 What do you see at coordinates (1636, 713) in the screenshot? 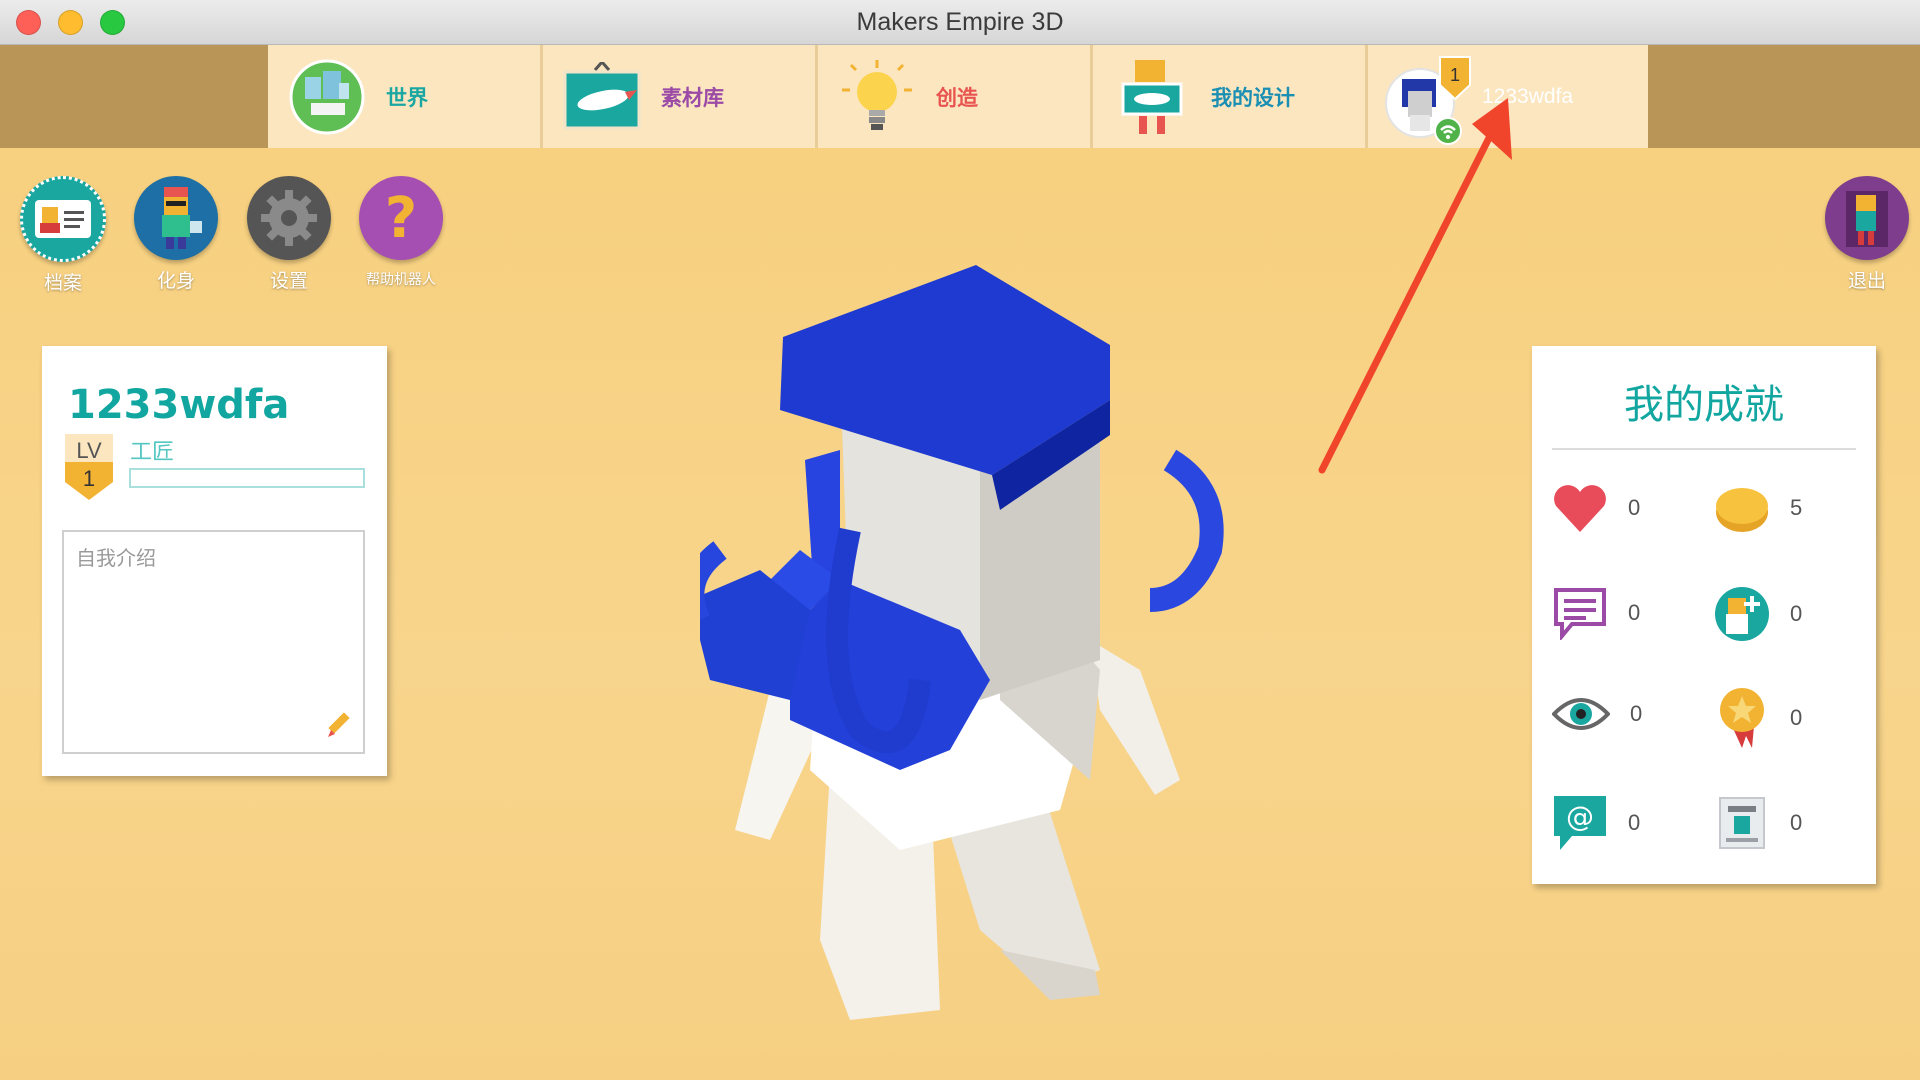
I see `views-count: 0` at bounding box center [1636, 713].